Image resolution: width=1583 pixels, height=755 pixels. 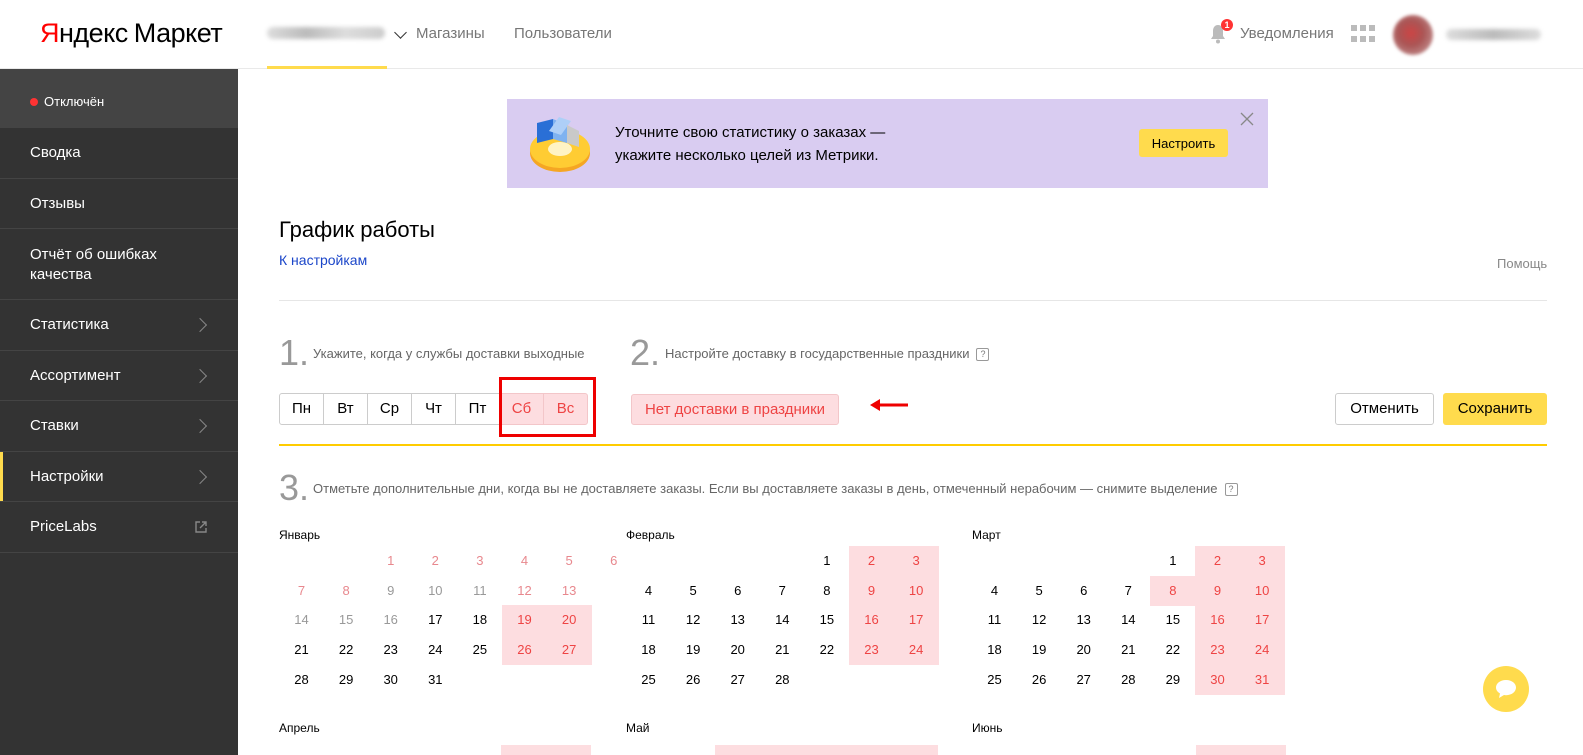 I want to click on calendar-day: 15, so click(x=826, y=620).